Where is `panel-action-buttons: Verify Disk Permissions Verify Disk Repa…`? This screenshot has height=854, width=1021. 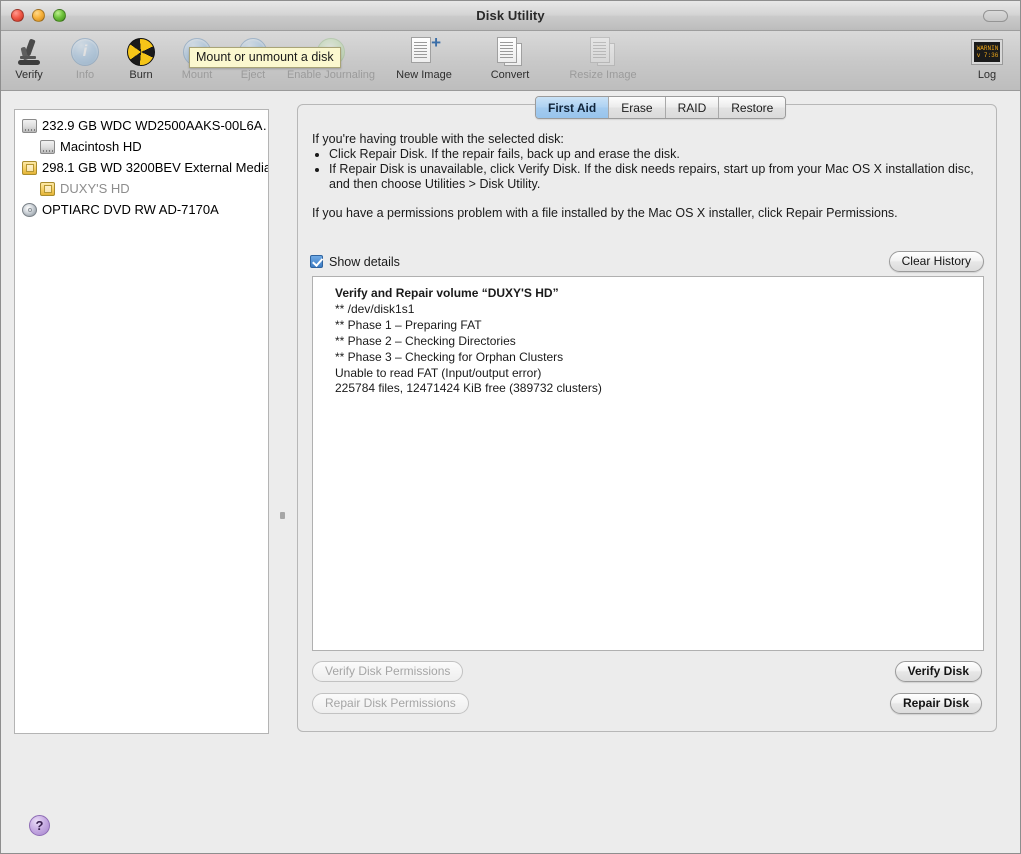
panel-action-buttons: Verify Disk Permissions Verify Disk Repa… is located at coordinates (647, 693).